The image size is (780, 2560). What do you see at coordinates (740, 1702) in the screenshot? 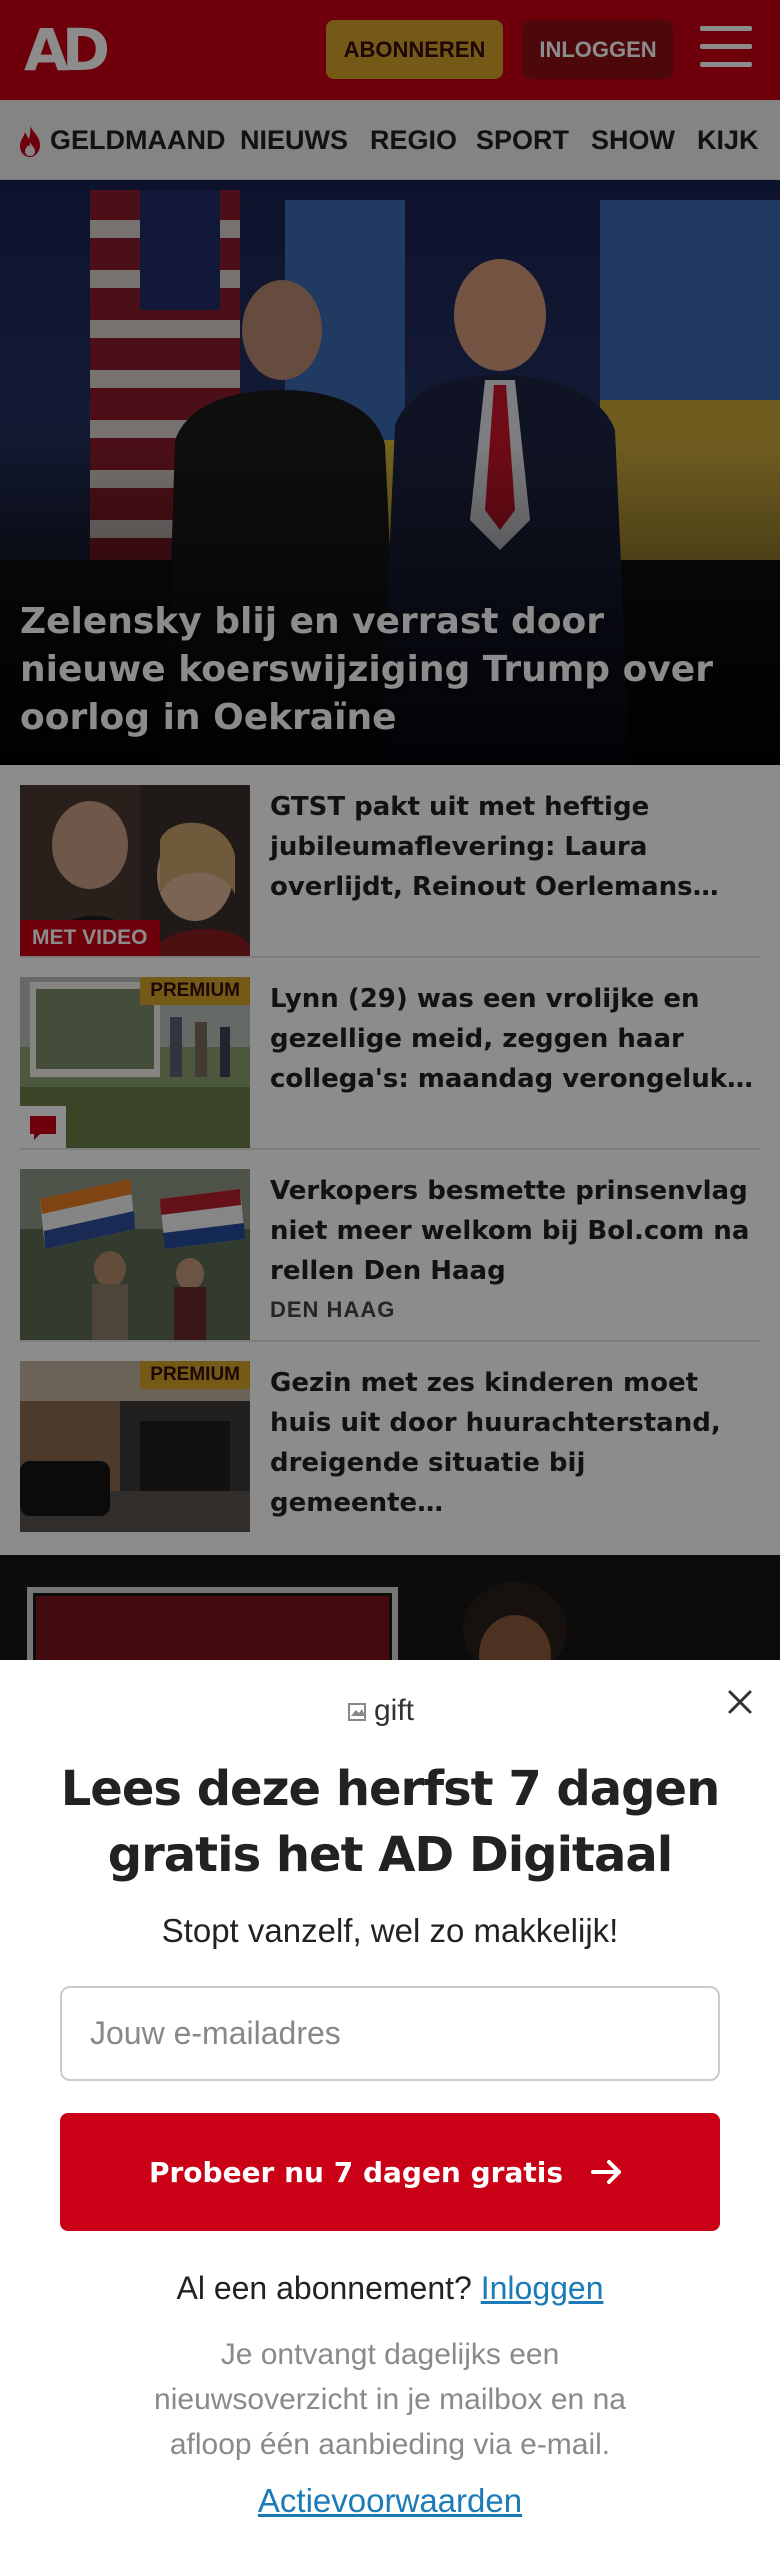
I see `close-icon` at bounding box center [740, 1702].